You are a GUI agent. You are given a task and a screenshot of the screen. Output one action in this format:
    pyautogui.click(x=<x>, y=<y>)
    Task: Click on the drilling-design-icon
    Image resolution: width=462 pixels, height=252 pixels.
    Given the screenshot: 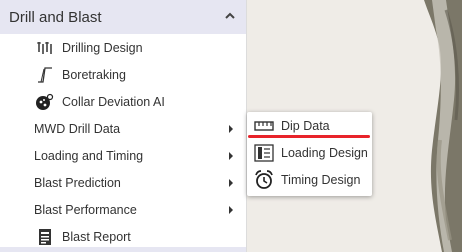 What is the action you would take?
    pyautogui.click(x=45, y=48)
    